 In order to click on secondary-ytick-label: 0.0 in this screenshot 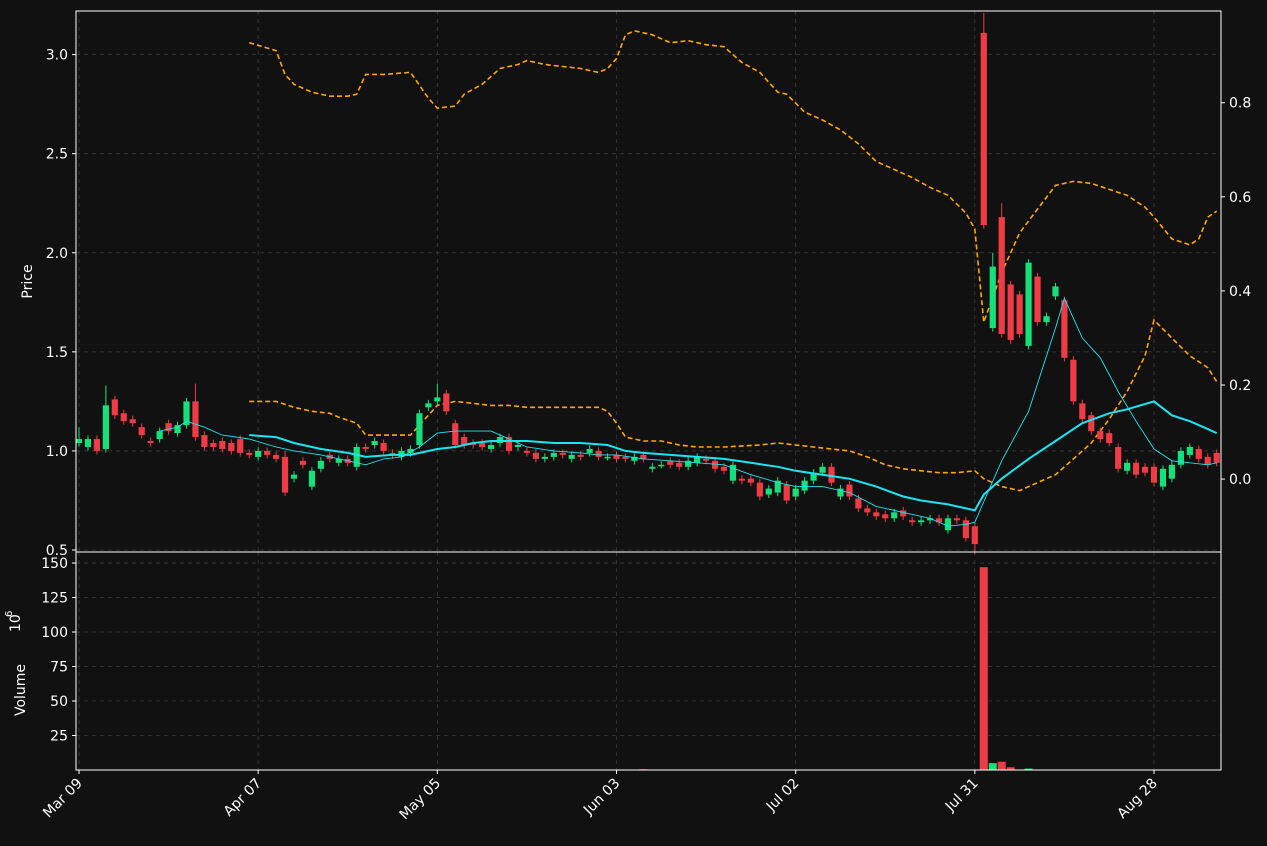, I will do `click(1240, 480)`.